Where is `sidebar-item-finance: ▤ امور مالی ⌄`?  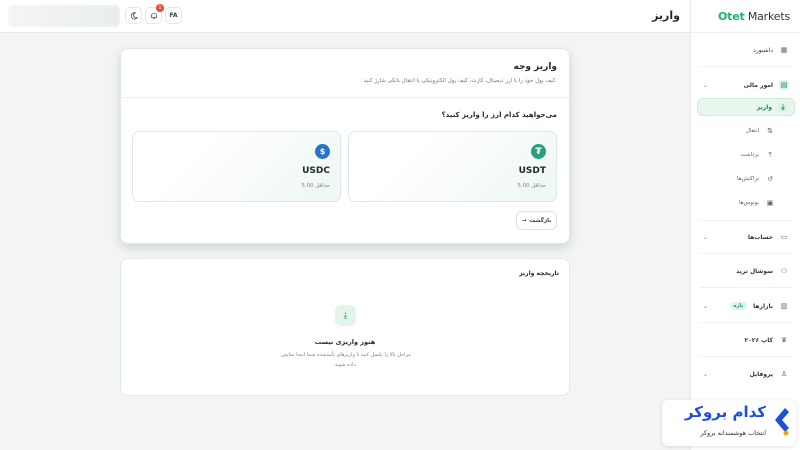 sidebar-item-finance: ▤ امور مالی ⌄ is located at coordinates (746, 85).